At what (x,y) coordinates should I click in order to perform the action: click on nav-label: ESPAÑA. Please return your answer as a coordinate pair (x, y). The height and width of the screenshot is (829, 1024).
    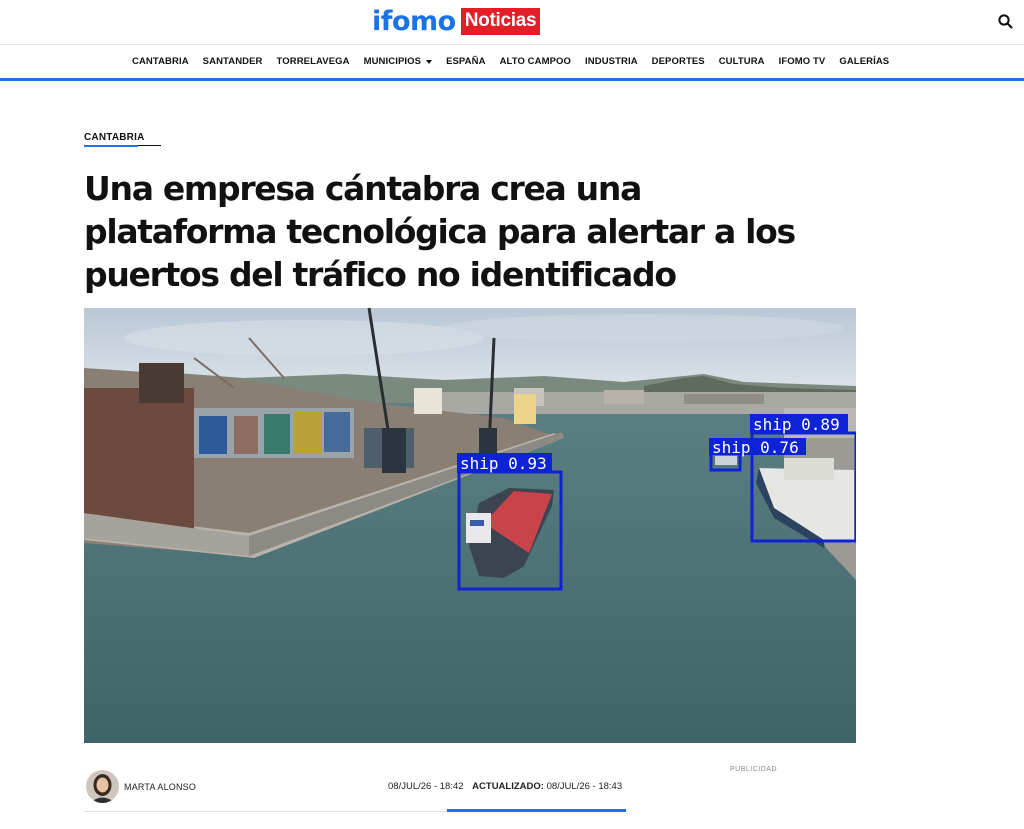
    Looking at the image, I should click on (466, 61).